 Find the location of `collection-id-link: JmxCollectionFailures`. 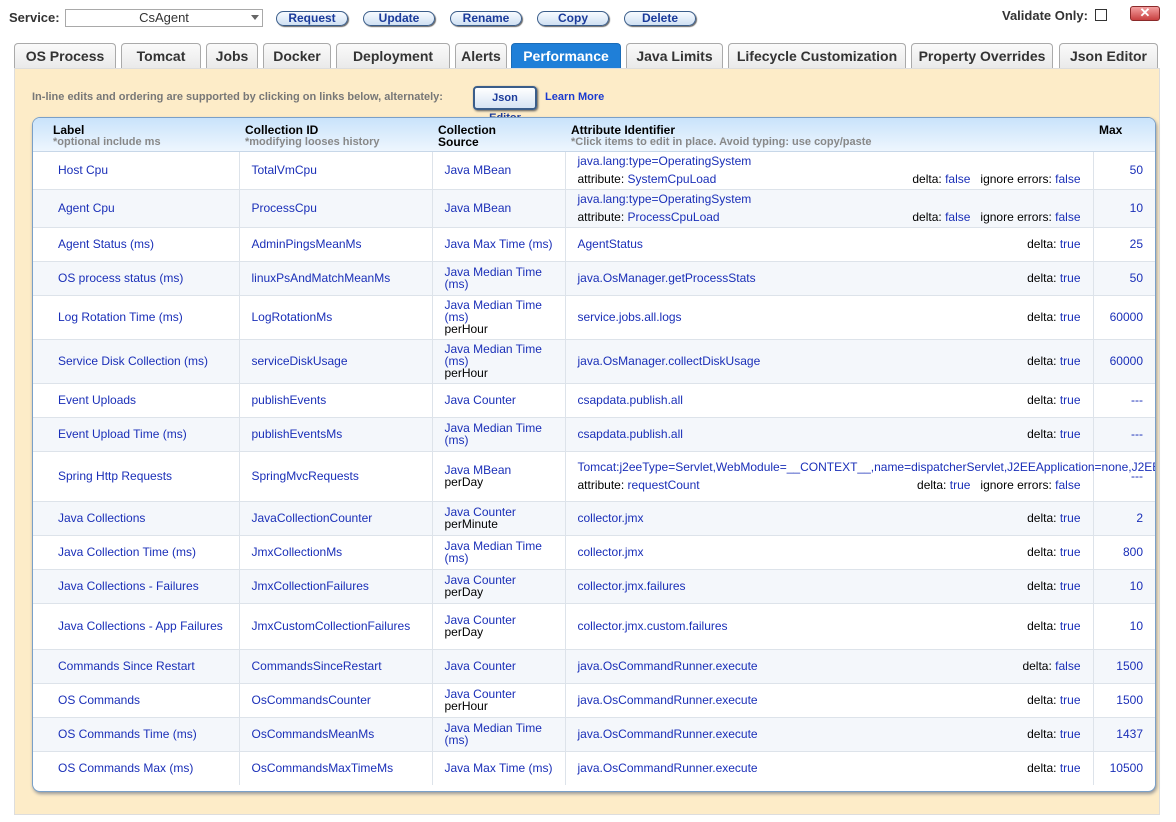

collection-id-link: JmxCollectionFailures is located at coordinates (310, 586).